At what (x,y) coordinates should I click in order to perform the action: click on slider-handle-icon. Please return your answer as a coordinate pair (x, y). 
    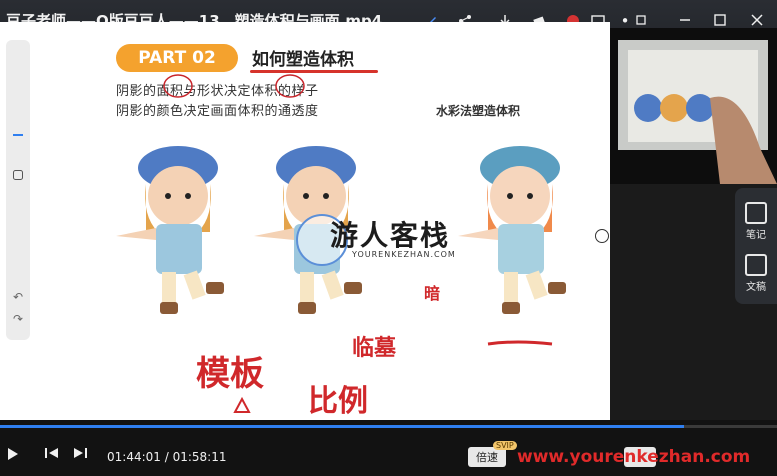
    Looking at the image, I should click on (18, 135).